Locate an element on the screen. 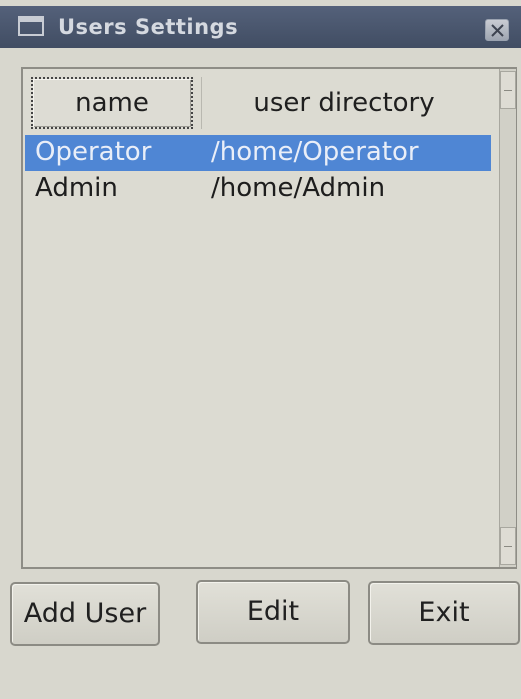 The width and height of the screenshot is (521, 699). scroll-down-icon is located at coordinates (508, 546).